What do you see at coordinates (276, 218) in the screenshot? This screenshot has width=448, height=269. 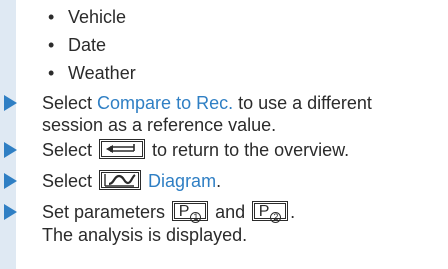 I see `parameter-p2-subscript: 2` at bounding box center [276, 218].